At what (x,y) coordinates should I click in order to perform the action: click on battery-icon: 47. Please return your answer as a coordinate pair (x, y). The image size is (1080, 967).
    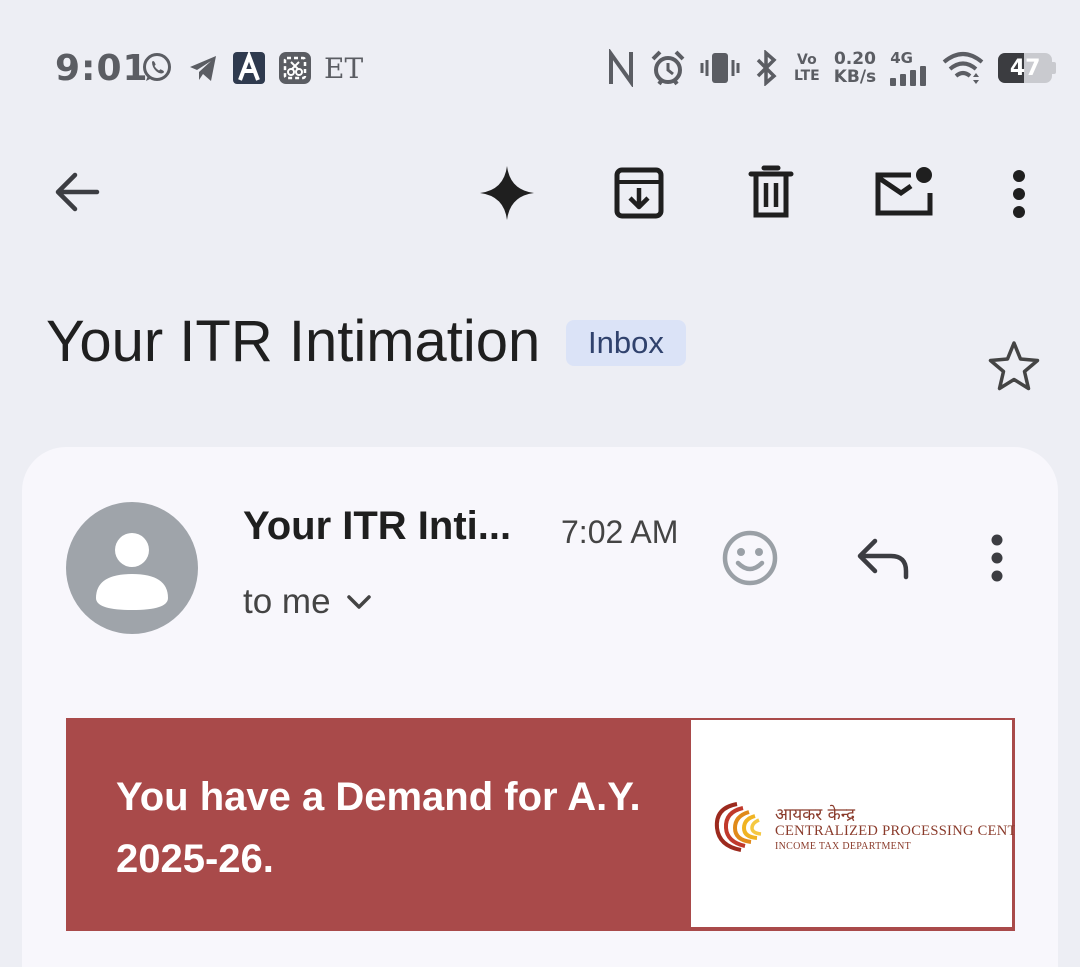
    Looking at the image, I should click on (1027, 68).